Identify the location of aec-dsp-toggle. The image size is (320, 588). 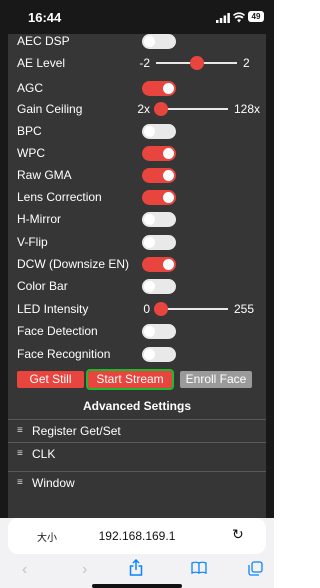
(159, 41).